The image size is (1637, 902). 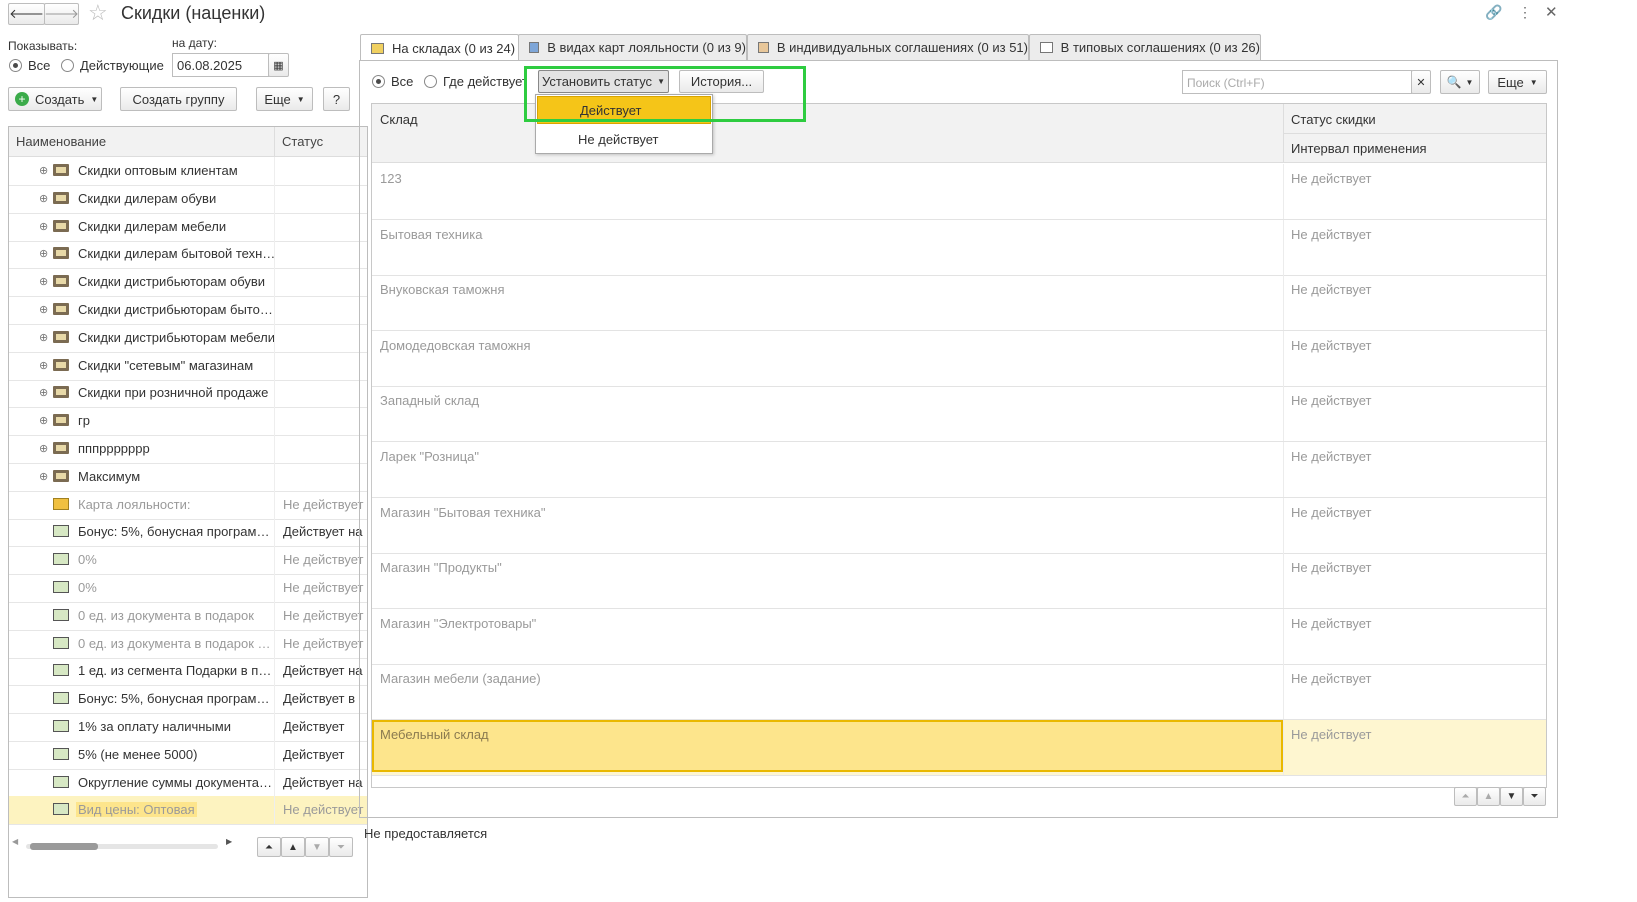 What do you see at coordinates (959, 525) in the screenshot?
I see `table-row: Магазин "Бытовая техника" Не действует` at bounding box center [959, 525].